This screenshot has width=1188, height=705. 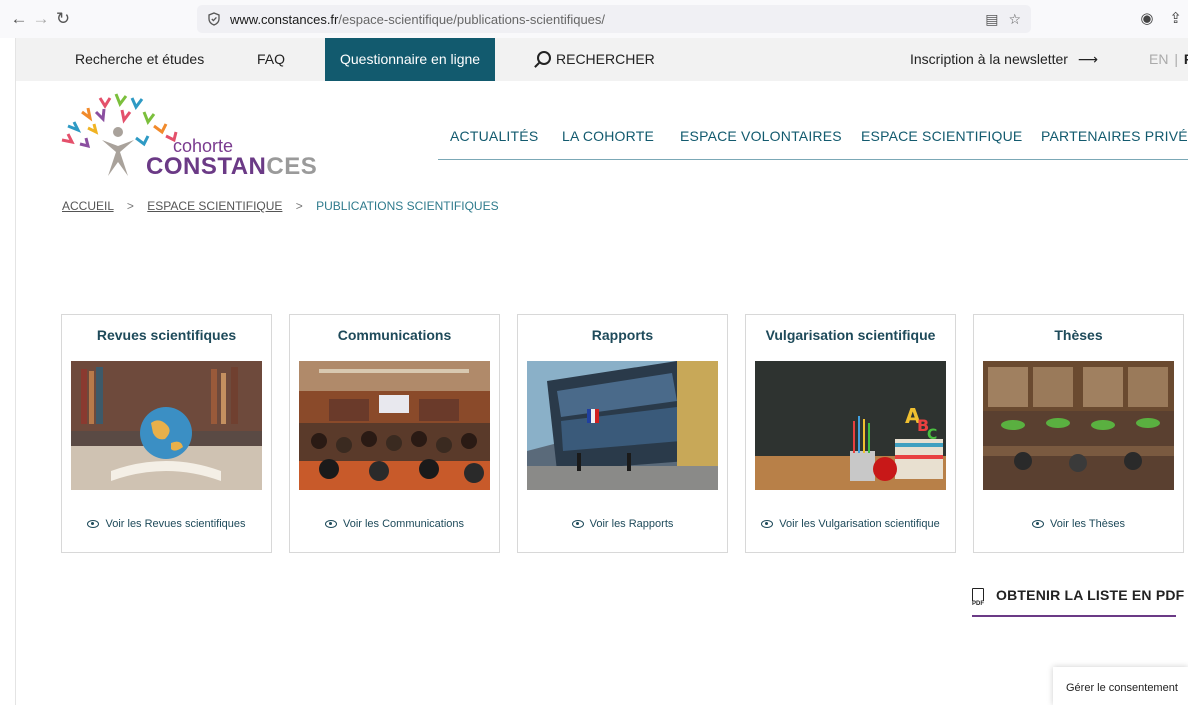 What do you see at coordinates (544, 58) in the screenshot?
I see `search-icon` at bounding box center [544, 58].